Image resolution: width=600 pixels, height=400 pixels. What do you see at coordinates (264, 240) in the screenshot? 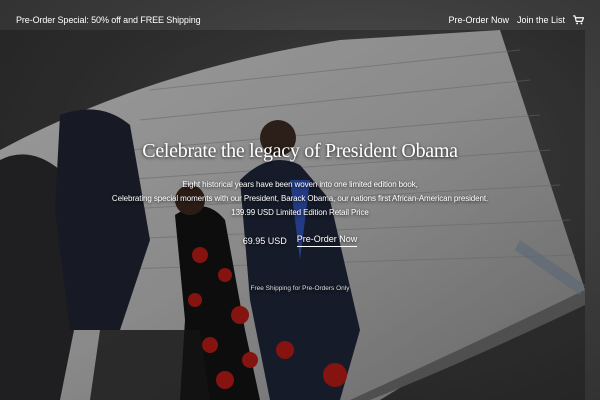
I see `sale-price: 69.95 USD` at bounding box center [264, 240].